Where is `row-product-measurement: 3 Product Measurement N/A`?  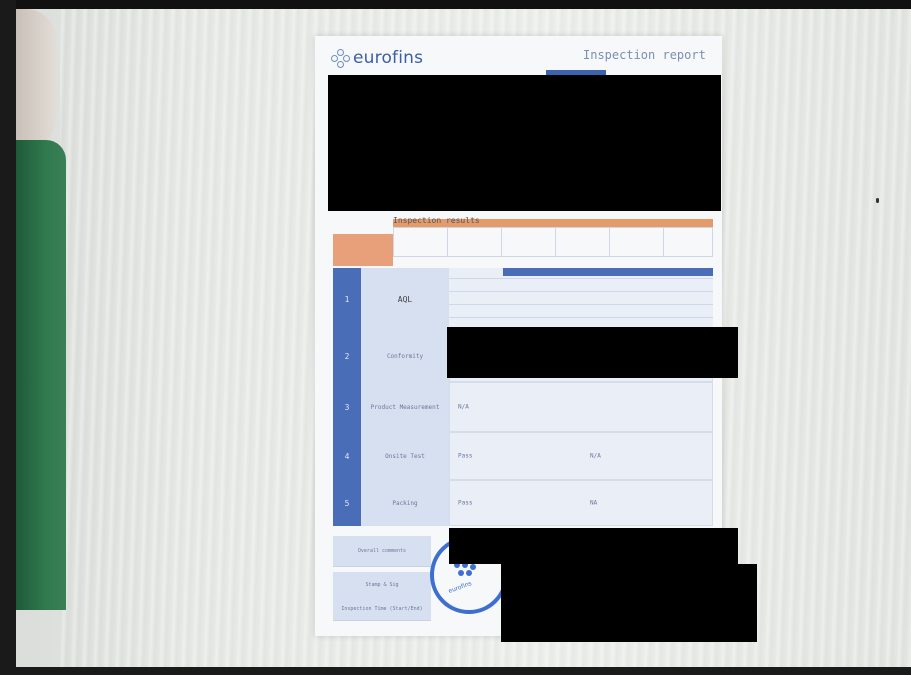 row-product-measurement: 3 Product Measurement N/A is located at coordinates (523, 407).